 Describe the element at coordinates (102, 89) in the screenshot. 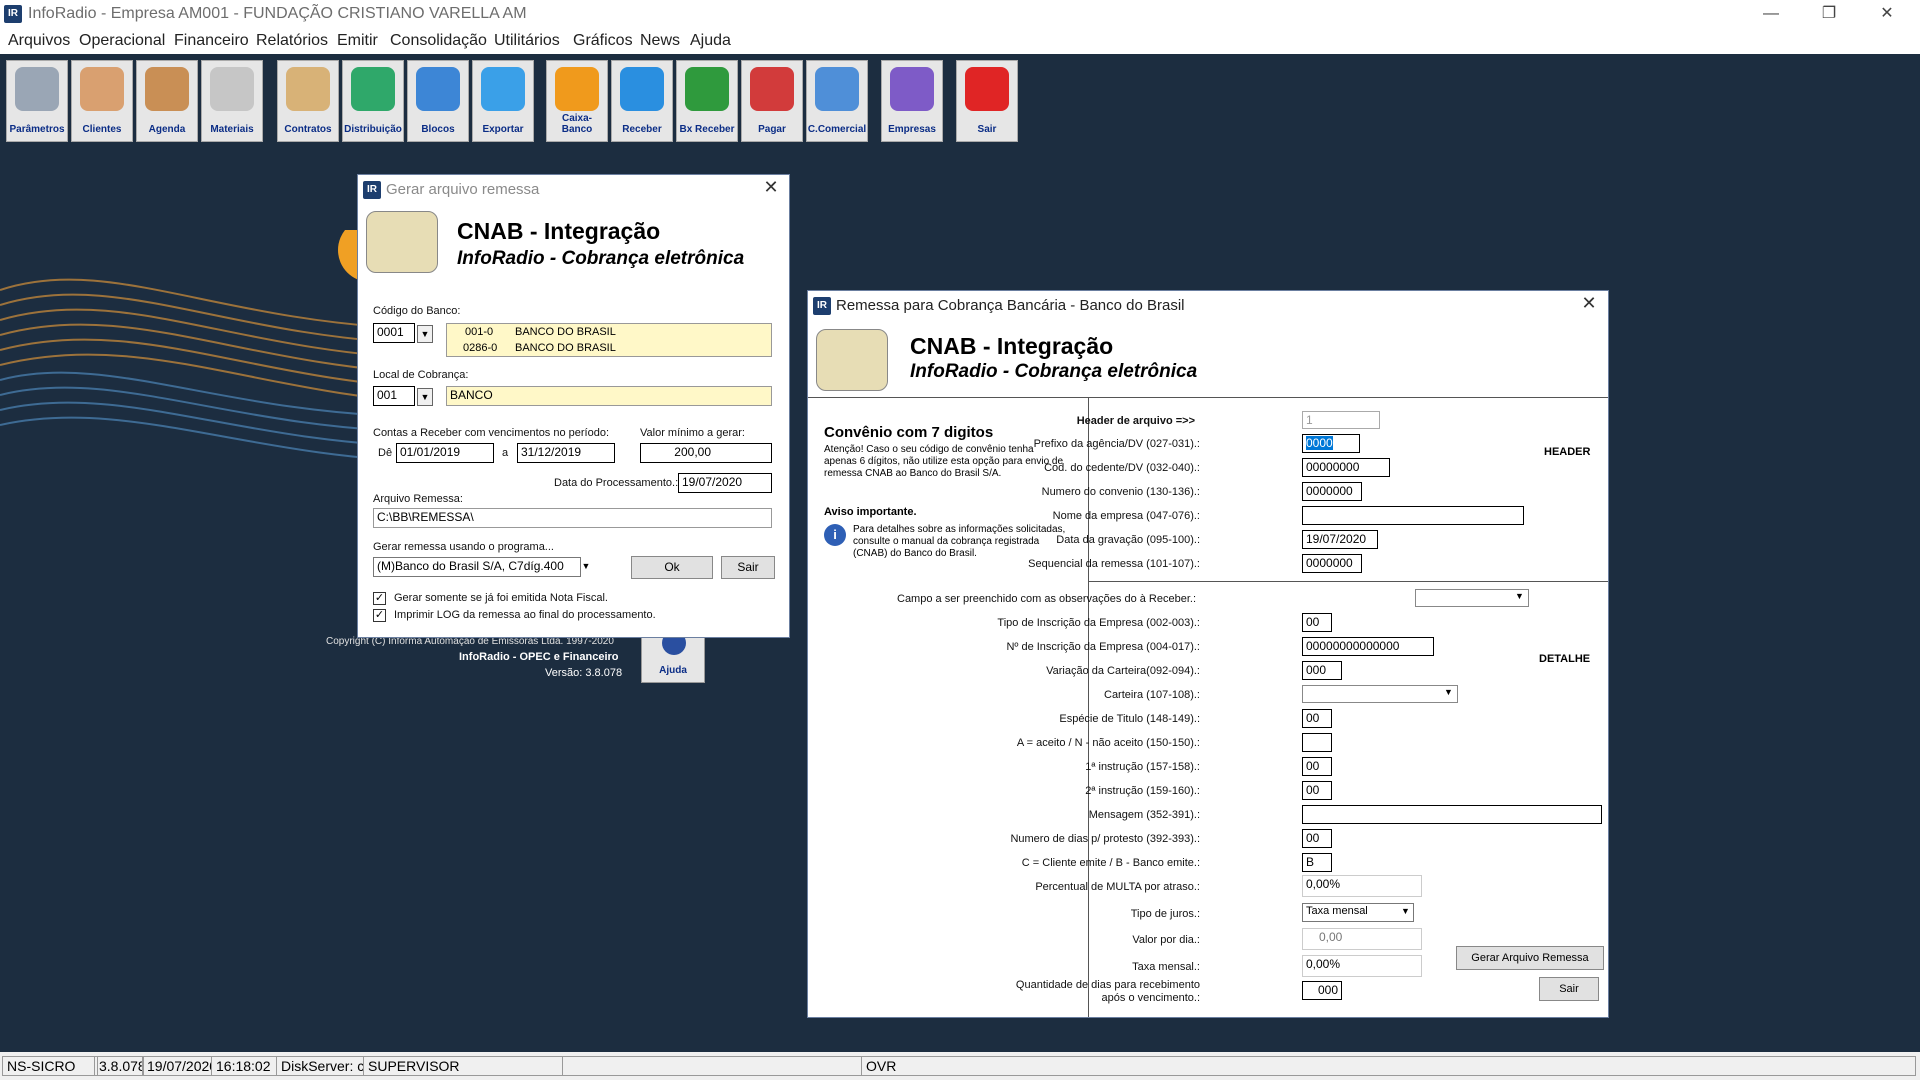

I see `person-icon` at that location.